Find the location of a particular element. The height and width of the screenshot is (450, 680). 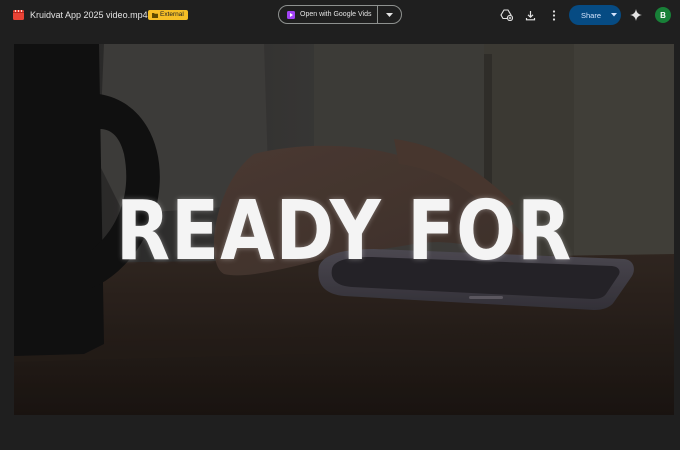

gemini-sparkle-icon is located at coordinates (636, 15).